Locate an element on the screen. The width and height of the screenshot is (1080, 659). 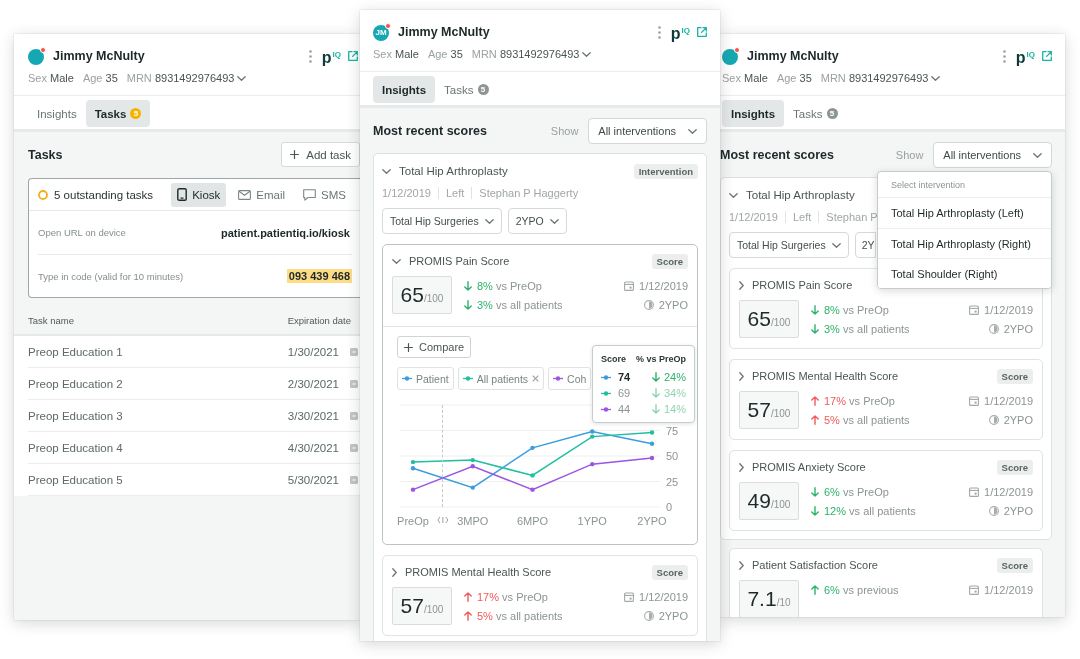
score-change: 3% vs all patients is located at coordinates (520, 305).